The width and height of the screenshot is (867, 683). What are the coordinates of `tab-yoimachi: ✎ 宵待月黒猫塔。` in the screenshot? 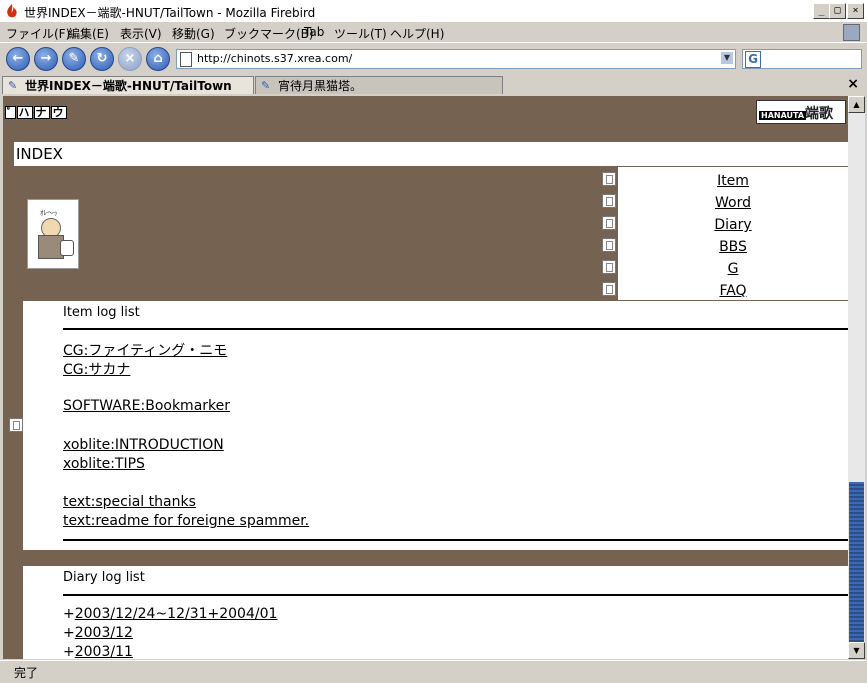 It's located at (379, 85).